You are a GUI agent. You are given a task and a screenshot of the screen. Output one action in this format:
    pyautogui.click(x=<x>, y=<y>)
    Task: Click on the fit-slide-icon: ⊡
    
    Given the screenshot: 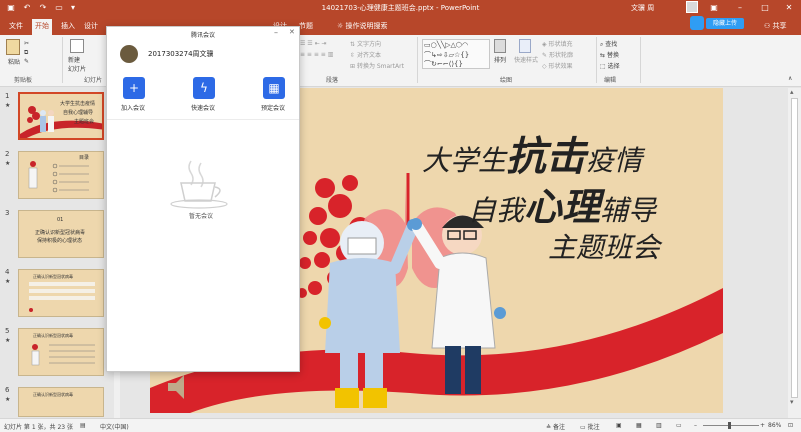 What is the action you would take?
    pyautogui.click(x=790, y=425)
    